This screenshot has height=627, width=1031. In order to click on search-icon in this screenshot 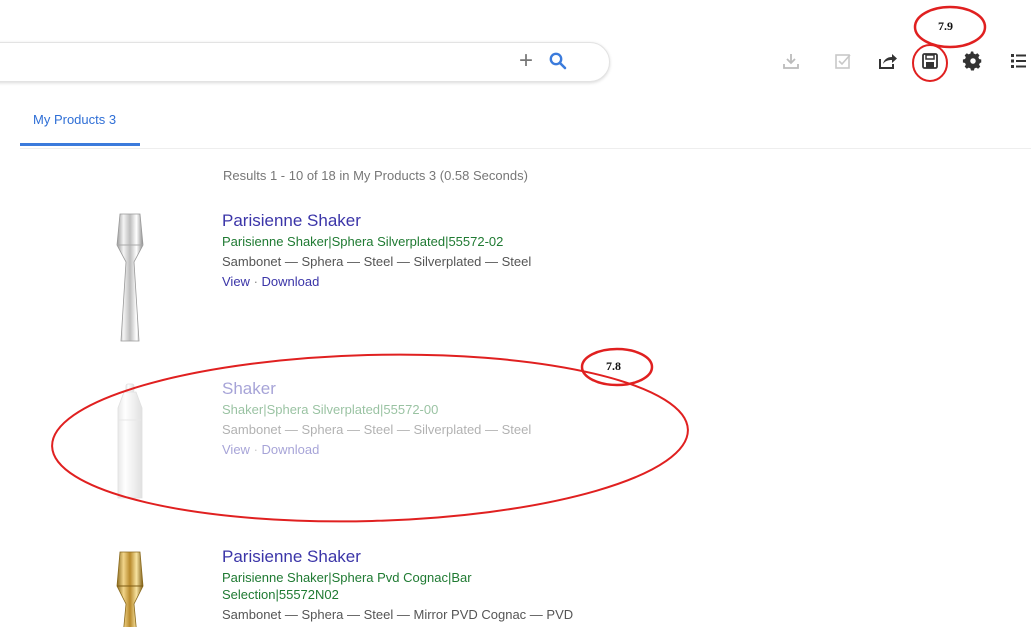, I will do `click(558, 63)`.